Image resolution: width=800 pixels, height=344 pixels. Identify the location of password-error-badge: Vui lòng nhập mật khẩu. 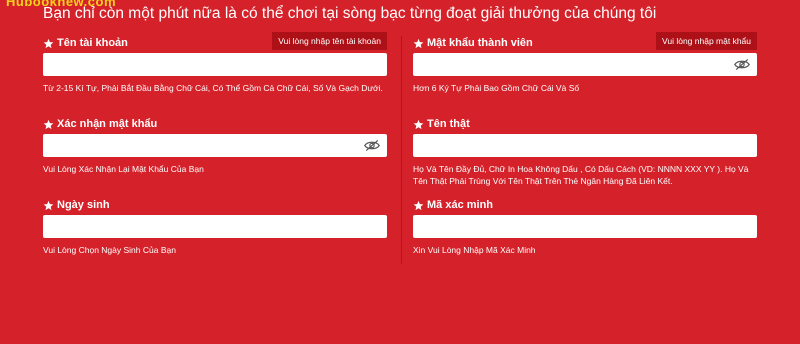
(706, 41).